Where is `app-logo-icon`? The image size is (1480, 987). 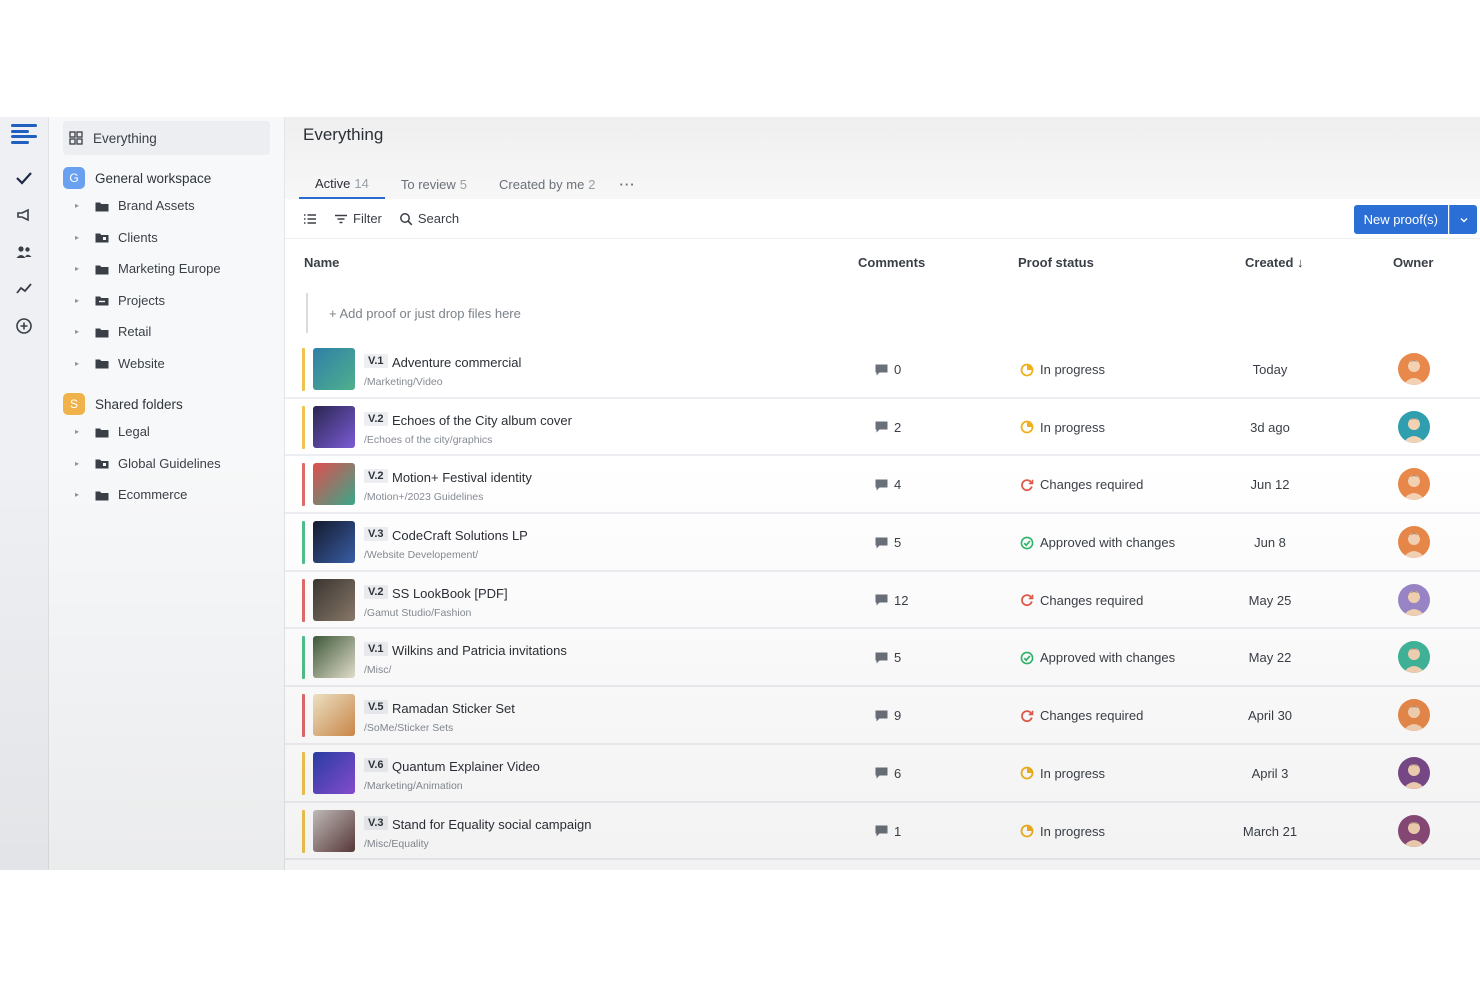 app-logo-icon is located at coordinates (24, 134).